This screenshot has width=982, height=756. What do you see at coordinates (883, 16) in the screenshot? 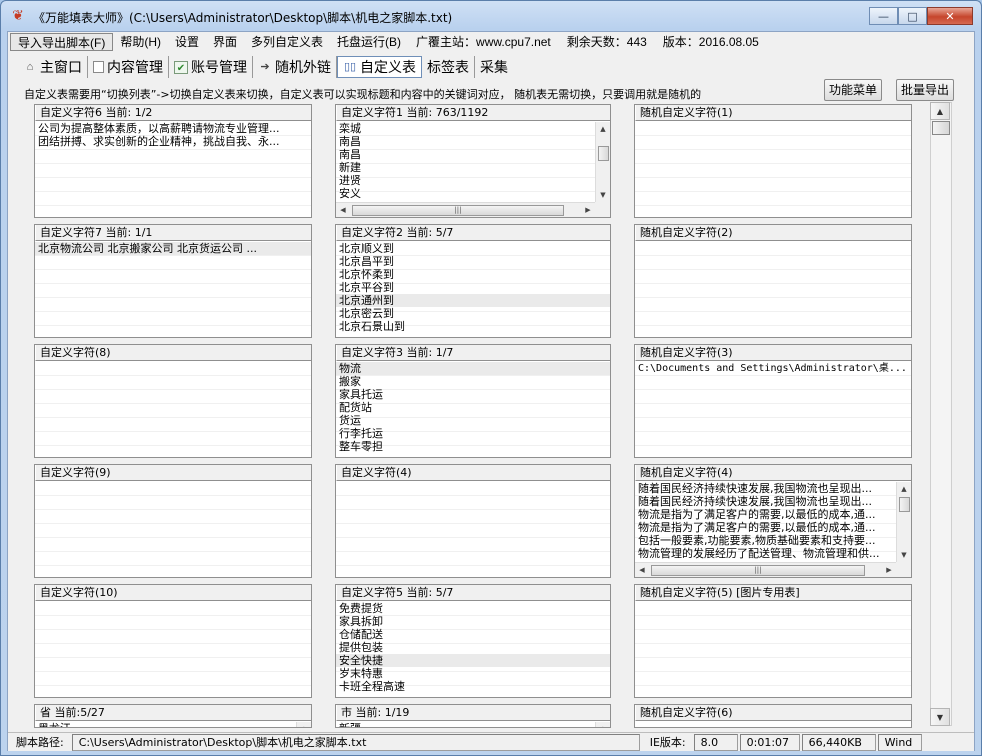
I see `minimize-button: —` at bounding box center [883, 16].